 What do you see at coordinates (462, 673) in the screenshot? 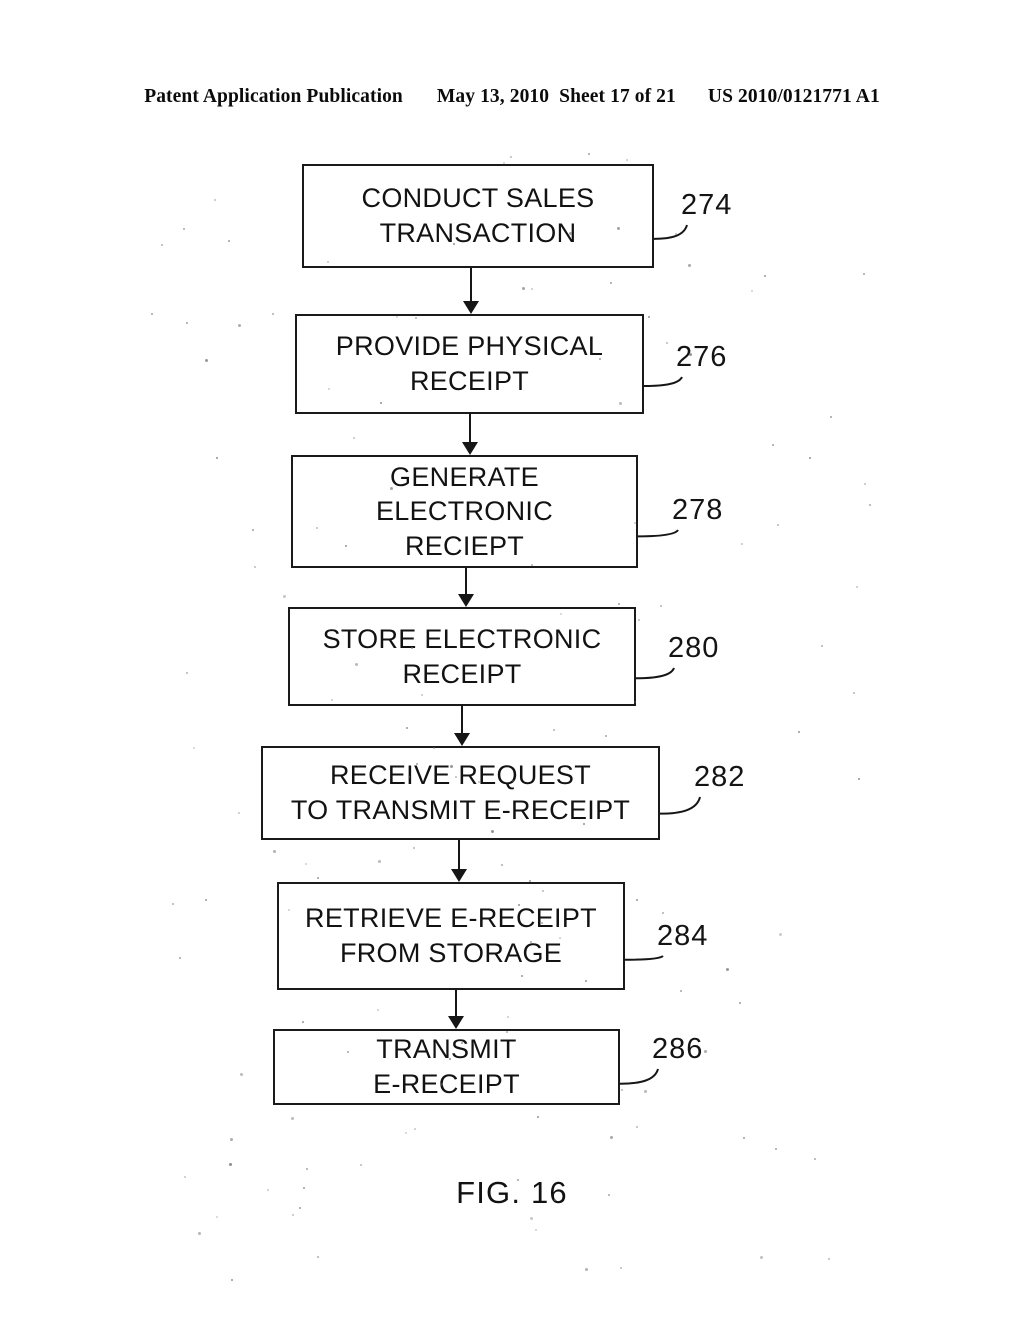
I see `flow-step-label-line: RECEIPT` at bounding box center [462, 673].